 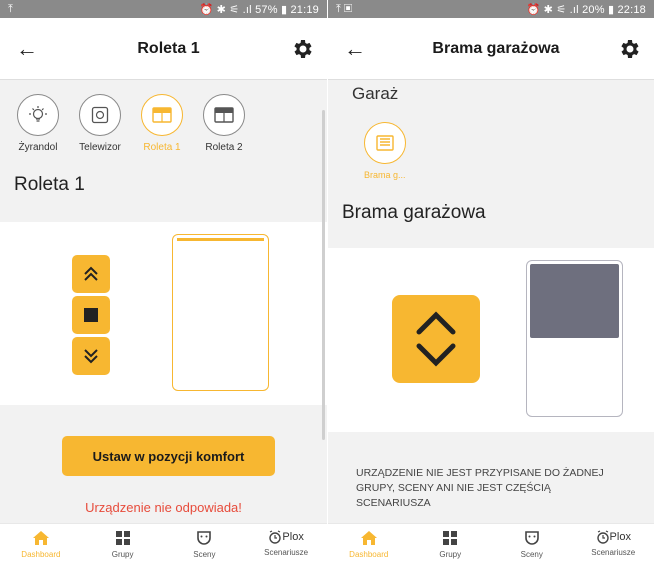 I want to click on blind-down-button, so click(x=91, y=356).